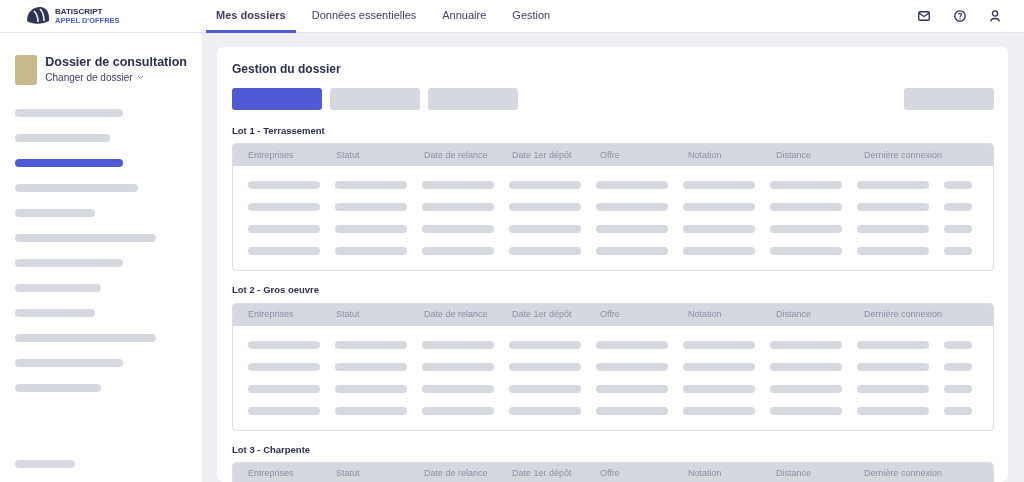  What do you see at coordinates (45, 464) in the screenshot?
I see `loading-placeholder` at bounding box center [45, 464].